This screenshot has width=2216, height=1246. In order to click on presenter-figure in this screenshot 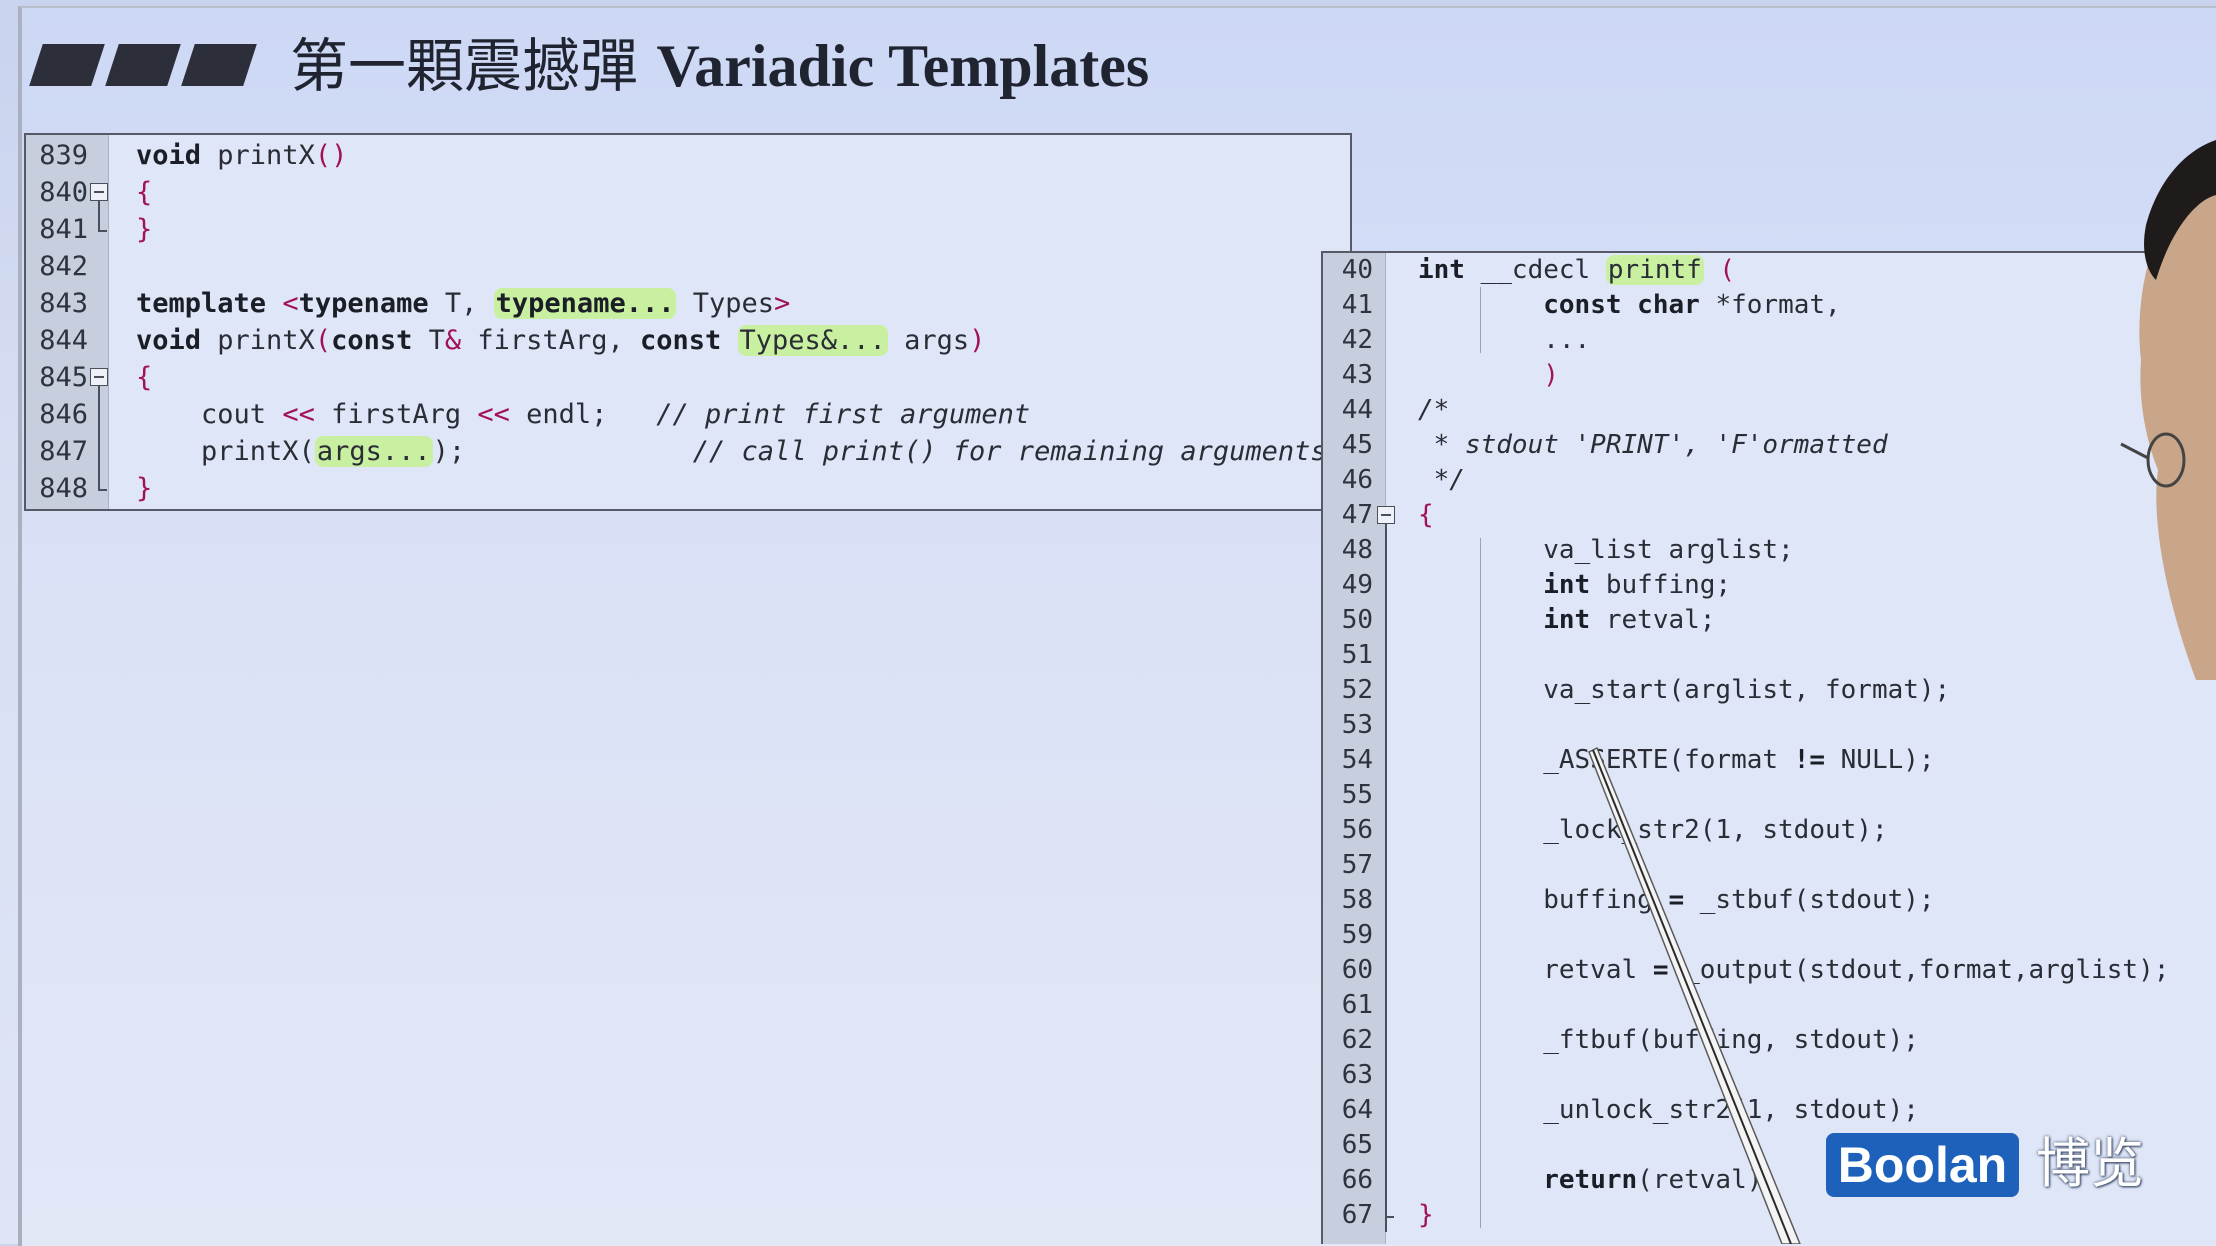, I will do `click(2168, 410)`.